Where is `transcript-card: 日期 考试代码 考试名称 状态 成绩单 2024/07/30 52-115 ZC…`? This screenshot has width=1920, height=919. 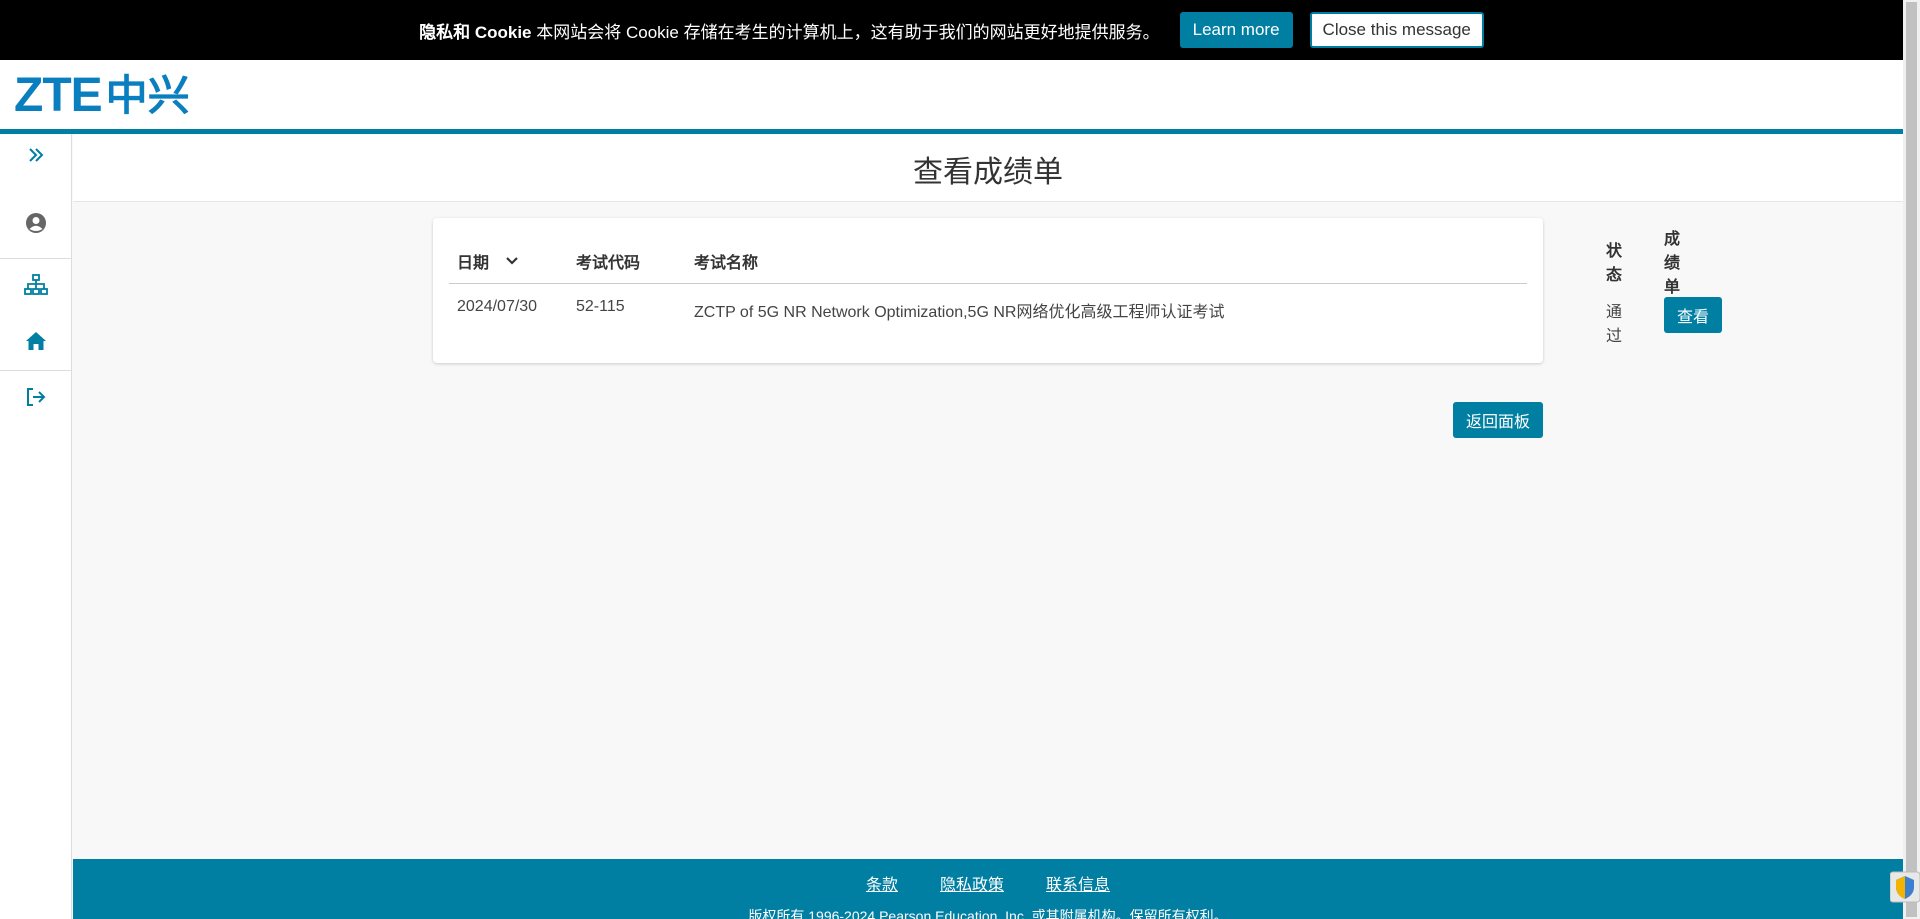 transcript-card: 日期 考试代码 考试名称 状态 成绩单 2024/07/30 52-115 ZC… is located at coordinates (1077, 290).